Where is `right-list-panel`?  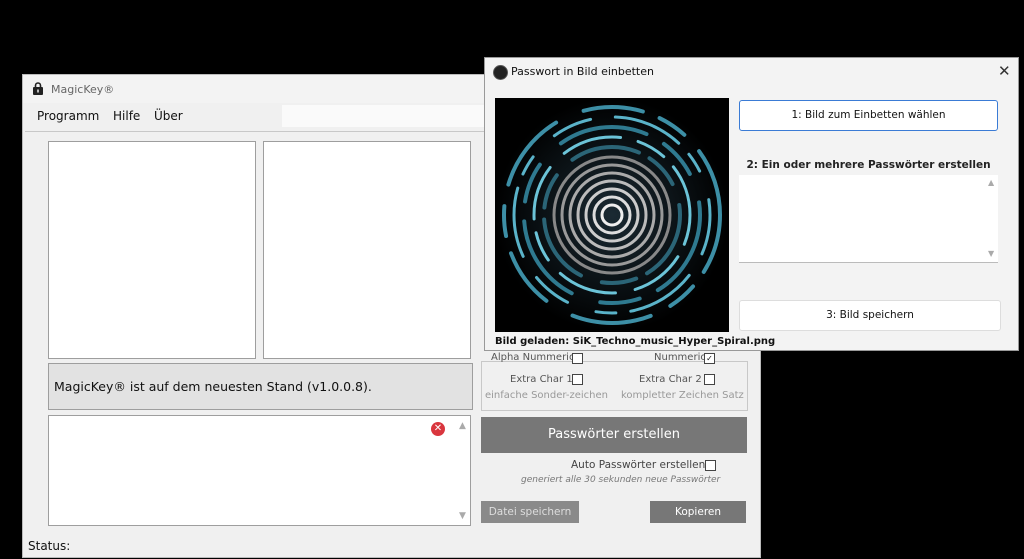
right-list-panel is located at coordinates (367, 250).